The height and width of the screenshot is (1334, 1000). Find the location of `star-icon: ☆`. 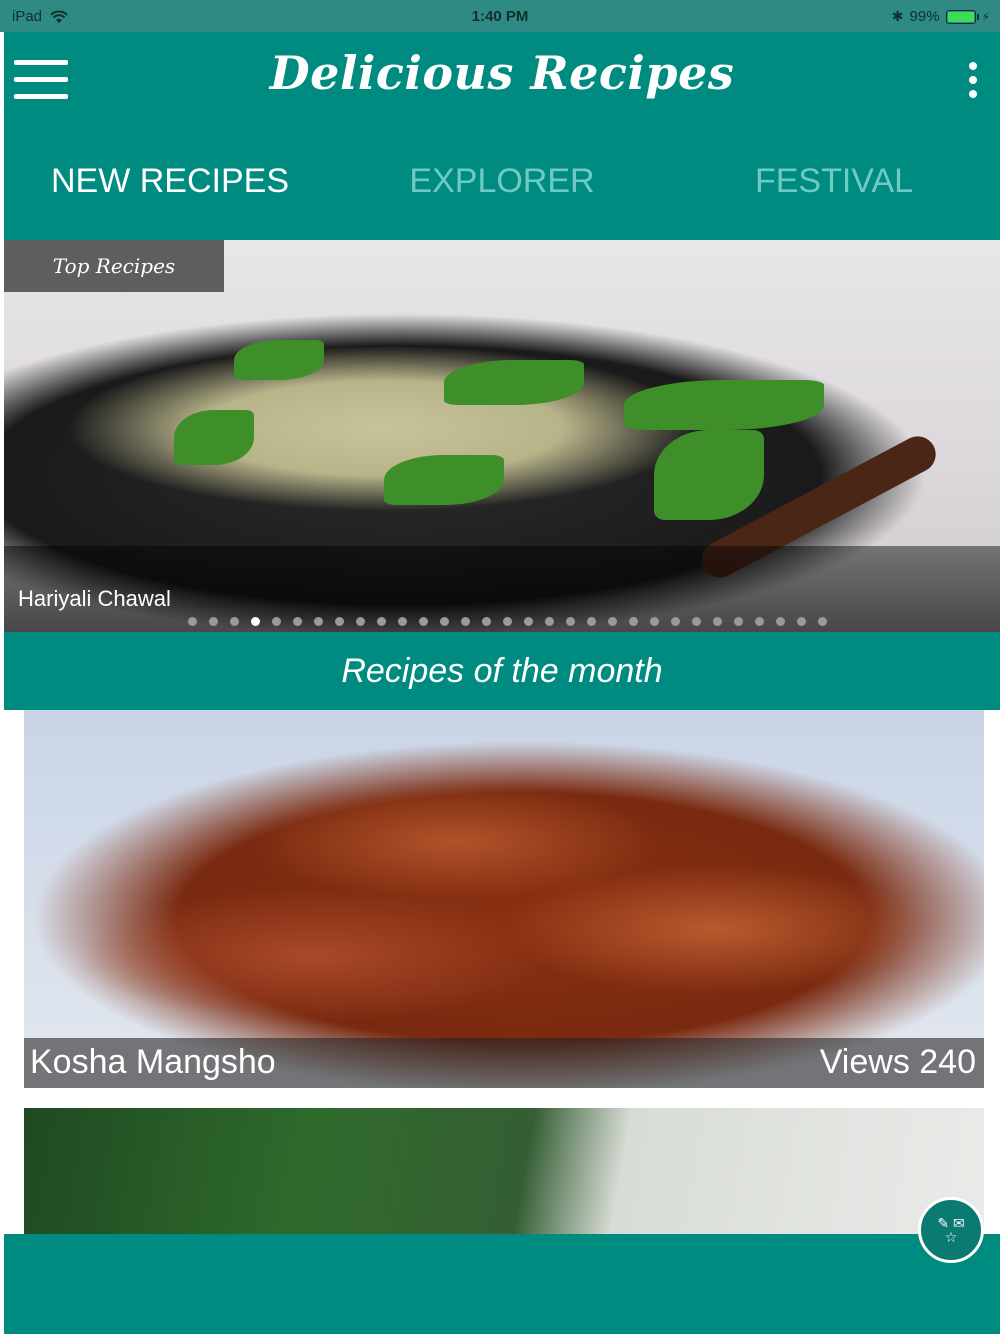

star-icon: ☆ is located at coordinates (951, 1237).